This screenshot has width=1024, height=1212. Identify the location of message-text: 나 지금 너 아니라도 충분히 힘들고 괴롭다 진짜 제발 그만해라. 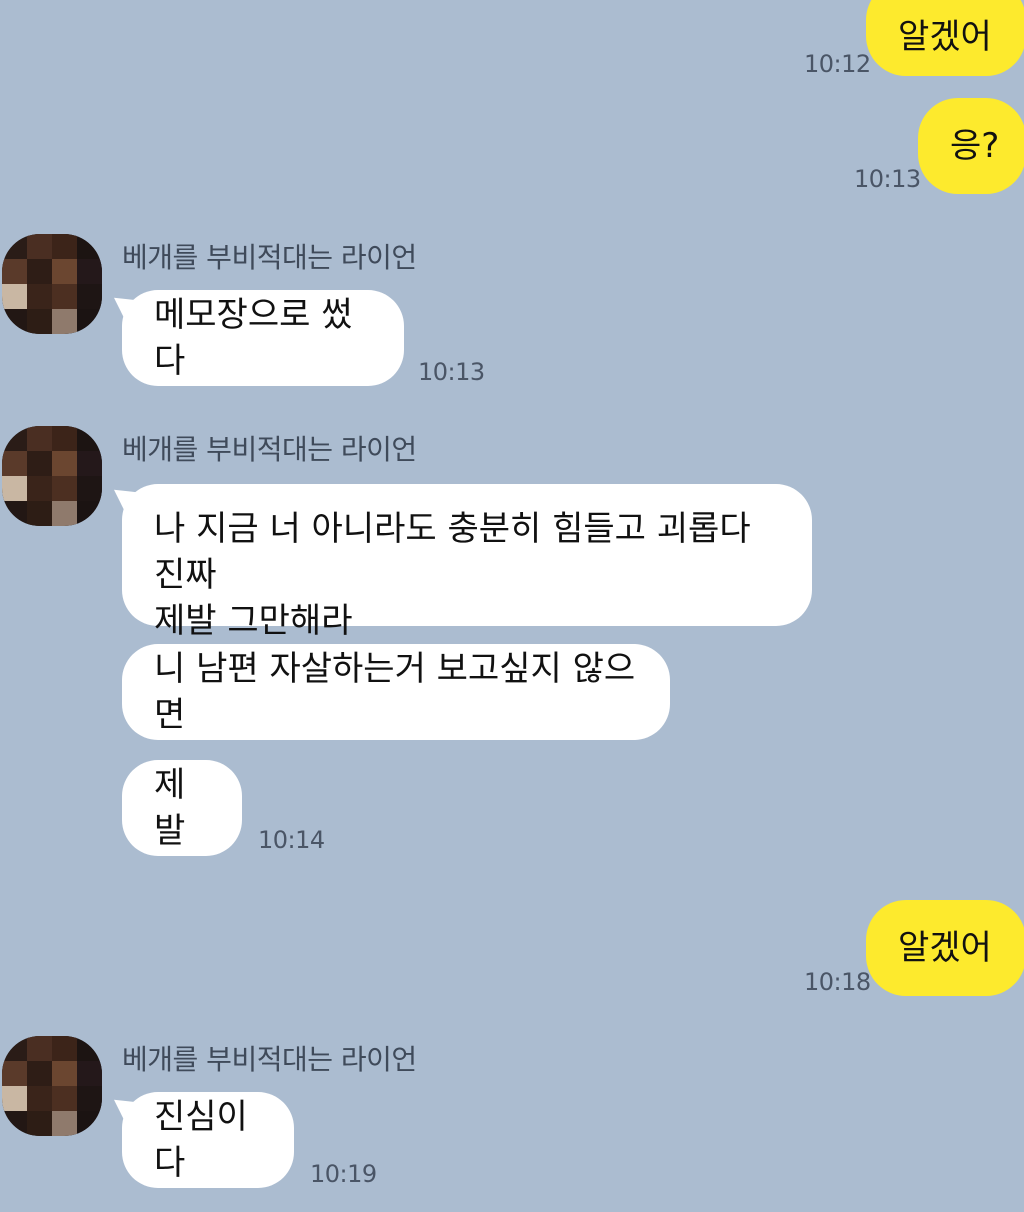
(452, 575).